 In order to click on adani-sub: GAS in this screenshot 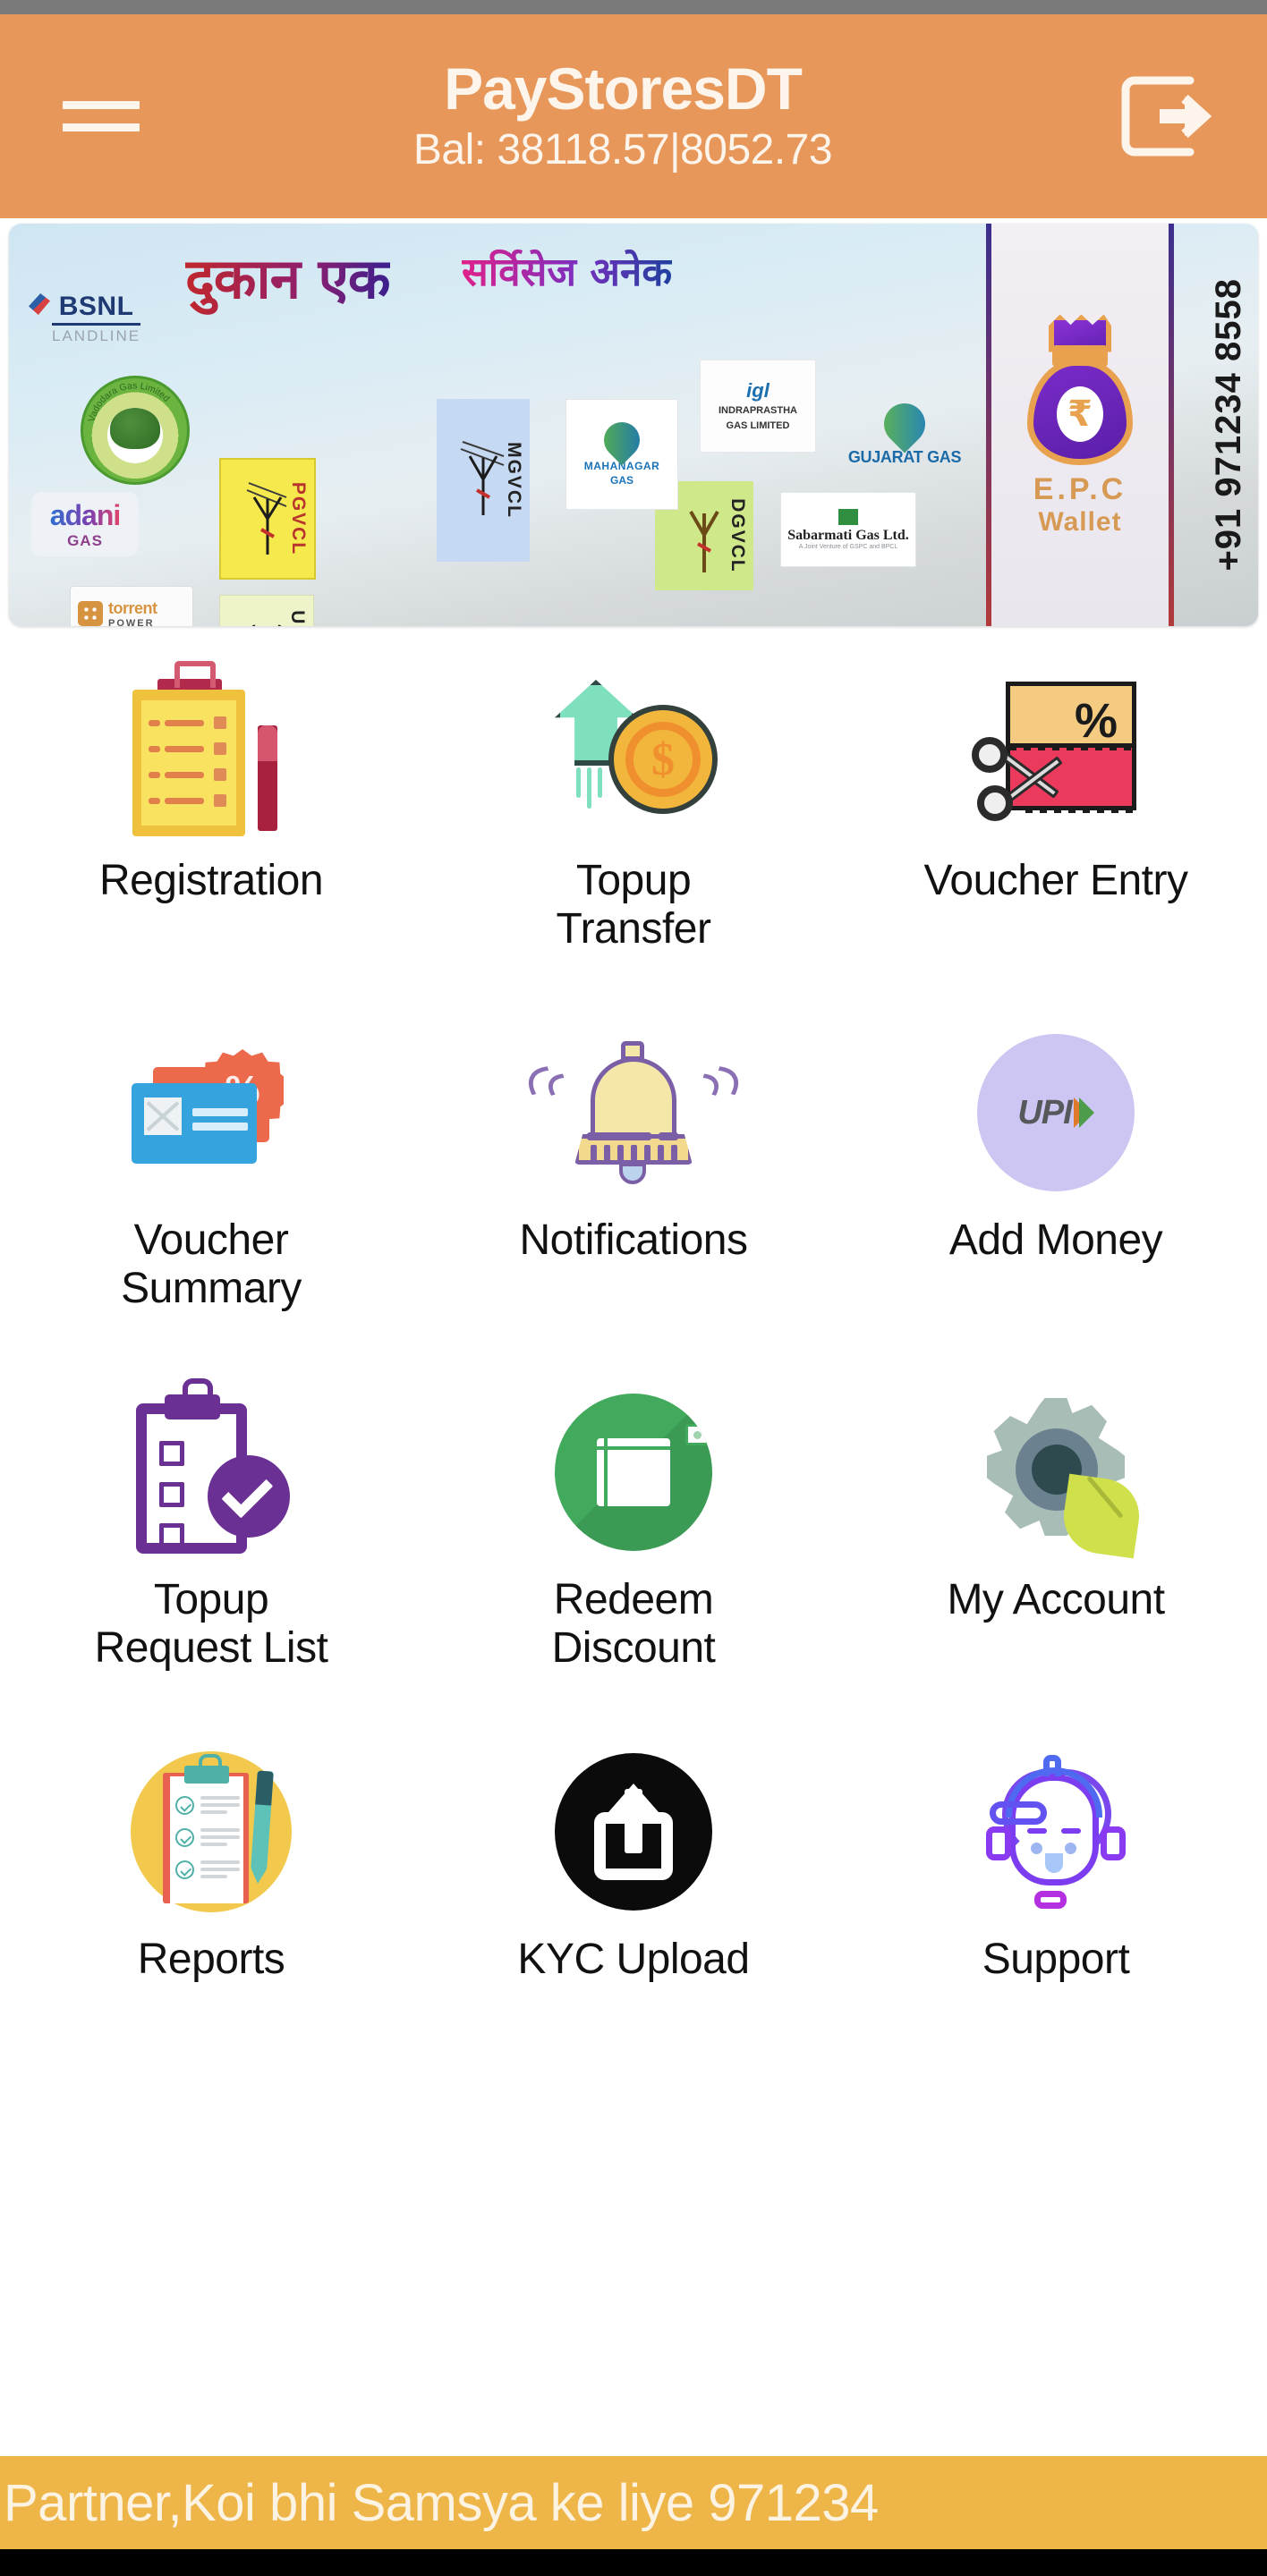, I will do `click(85, 540)`.